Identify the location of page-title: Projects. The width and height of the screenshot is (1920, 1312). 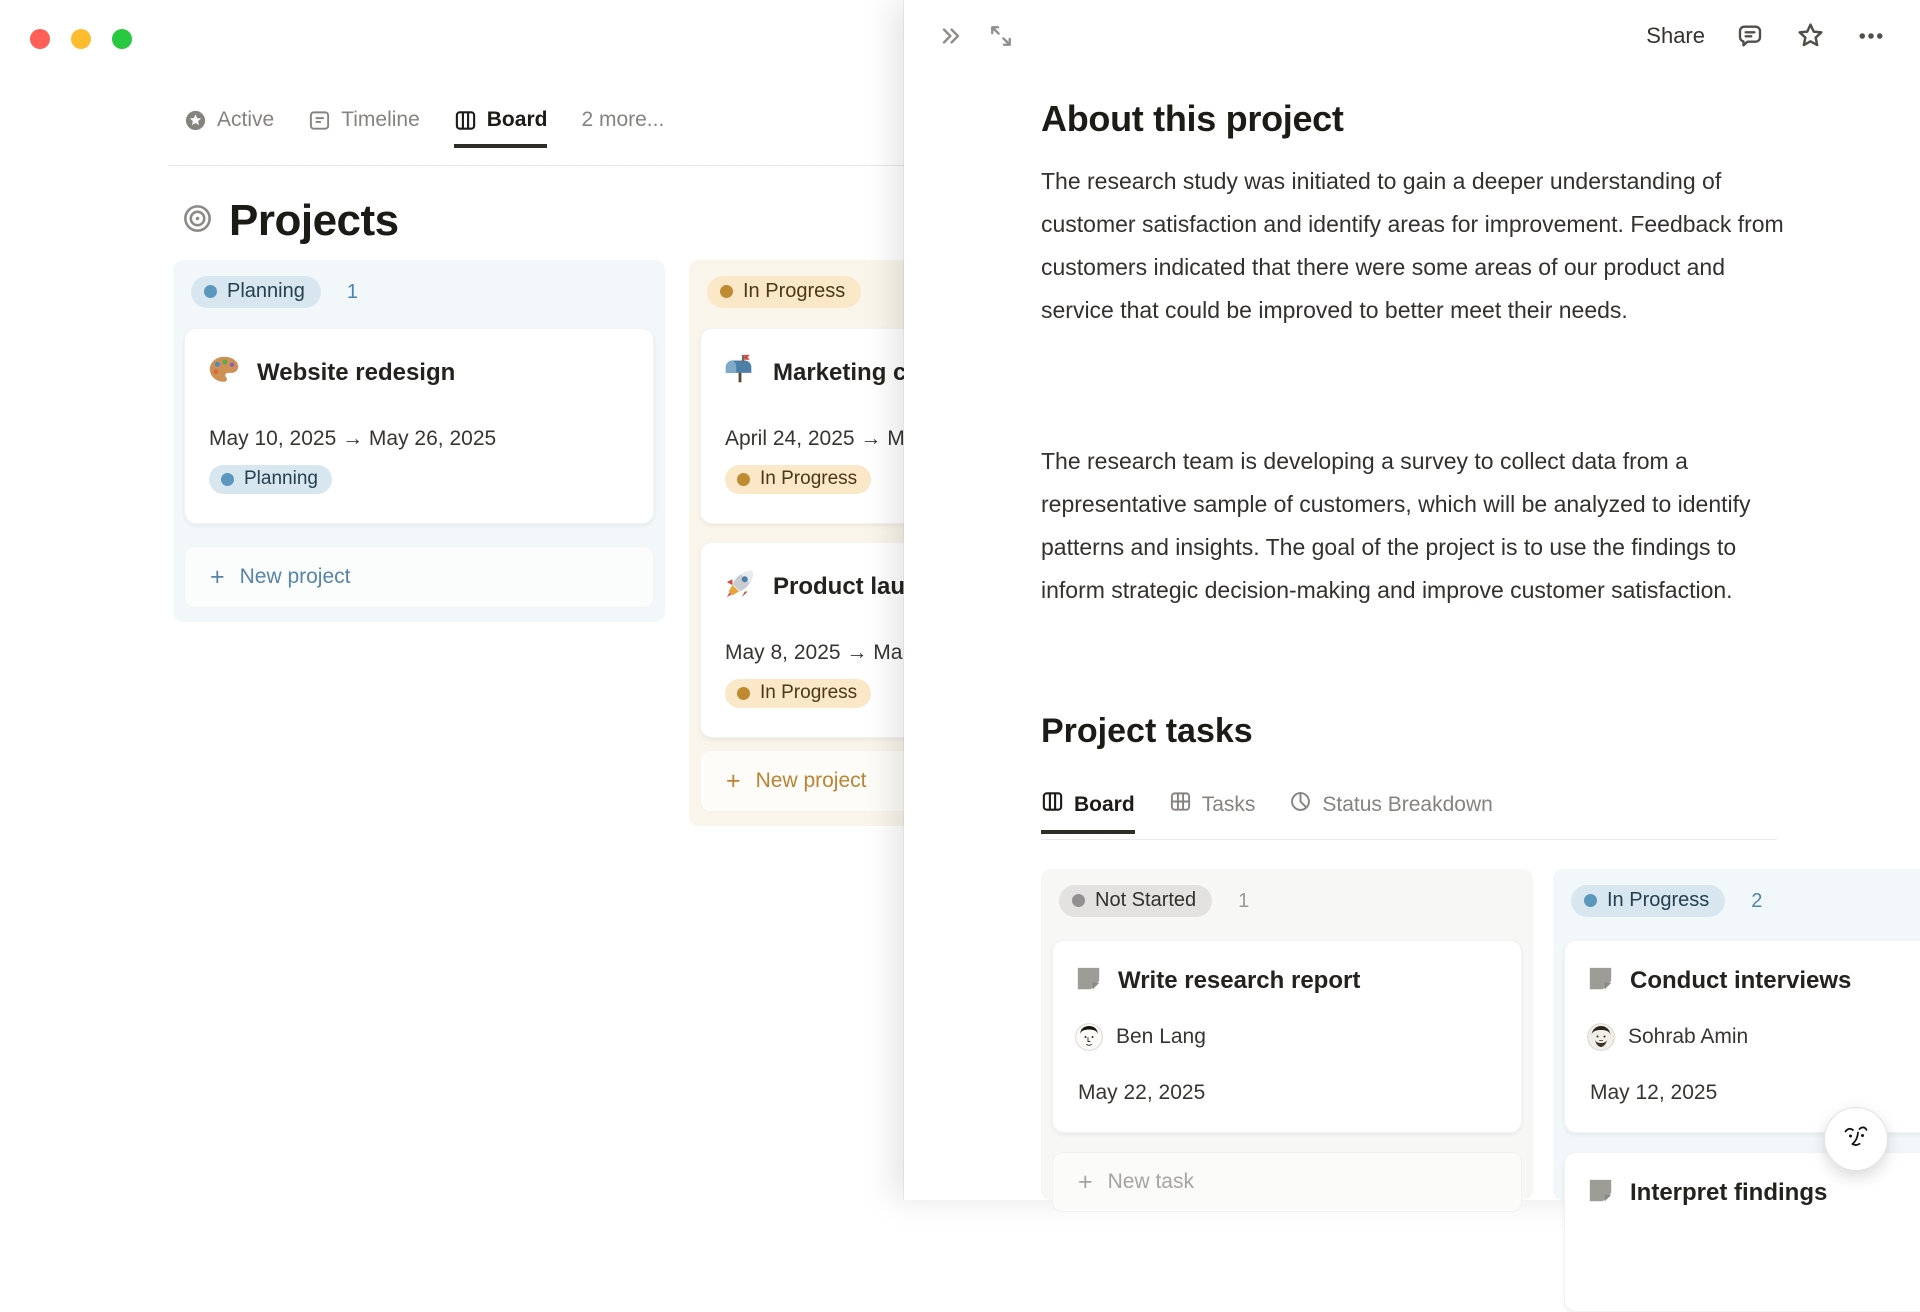
(290, 221).